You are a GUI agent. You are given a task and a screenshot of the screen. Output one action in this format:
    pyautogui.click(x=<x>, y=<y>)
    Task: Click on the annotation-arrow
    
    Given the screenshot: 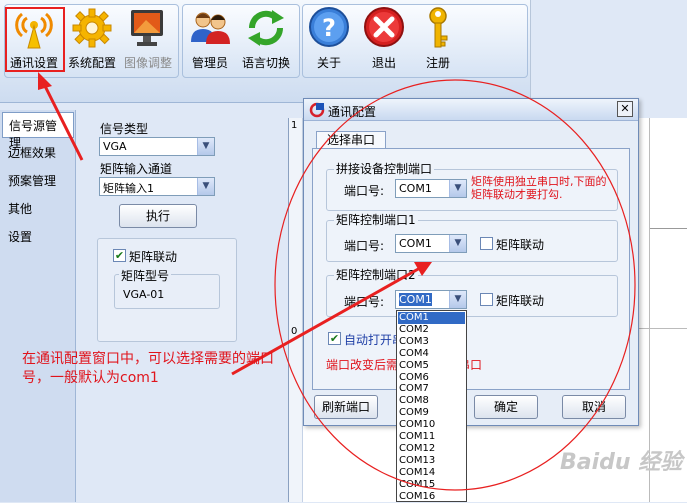 What is the action you would take?
    pyautogui.click(x=63, y=122)
    